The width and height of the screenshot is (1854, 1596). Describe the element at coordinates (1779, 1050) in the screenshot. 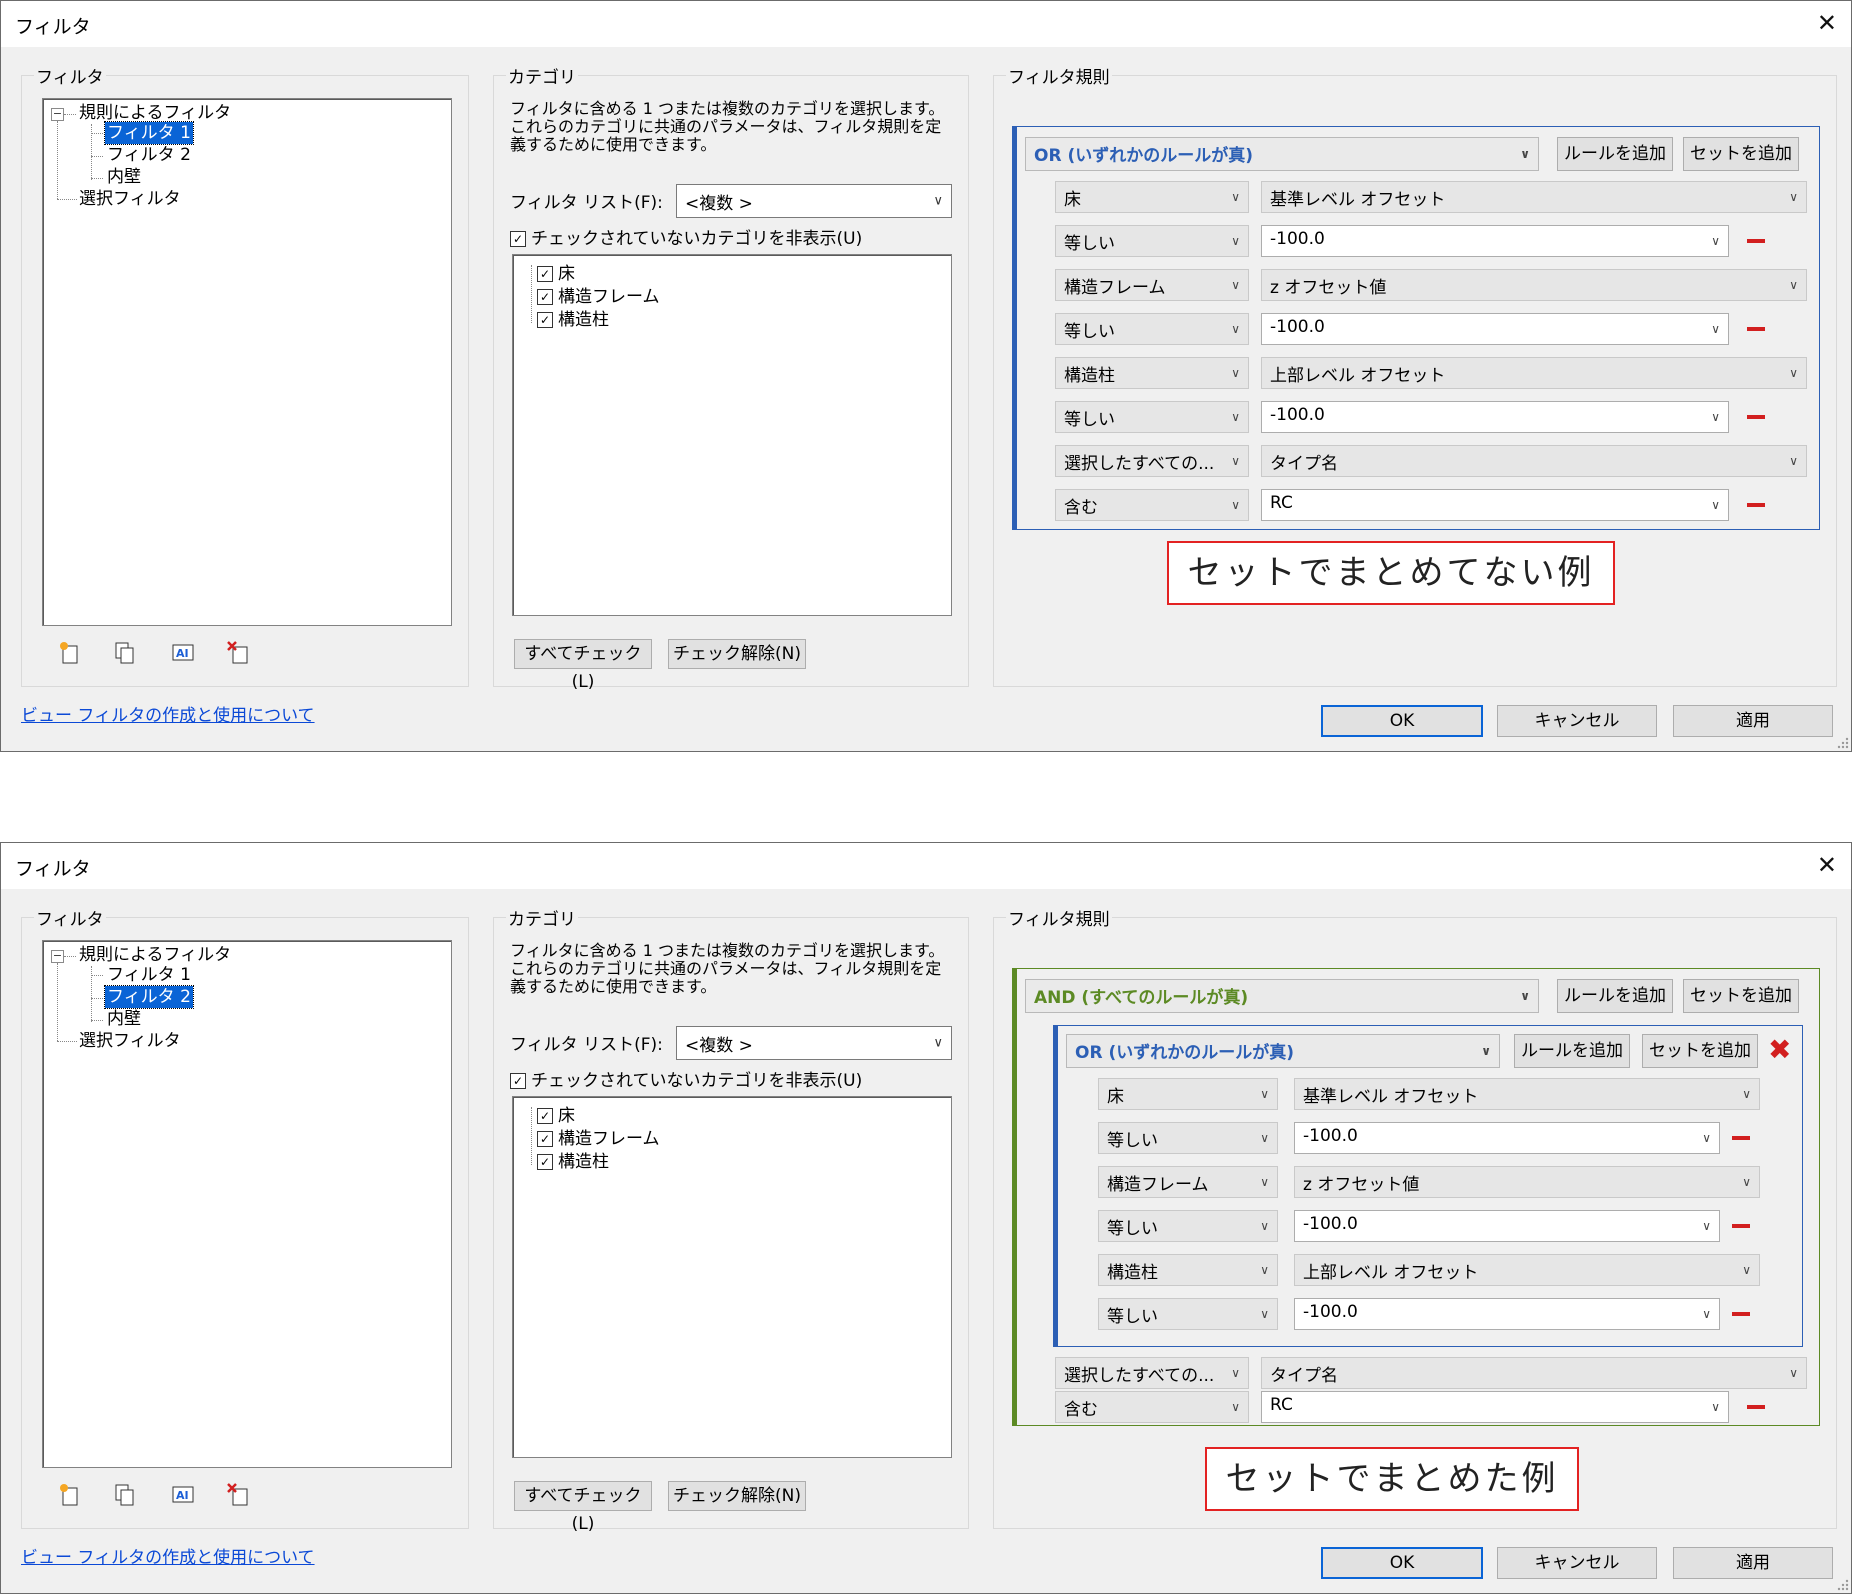

I see `delete-set-icon: ✖` at that location.